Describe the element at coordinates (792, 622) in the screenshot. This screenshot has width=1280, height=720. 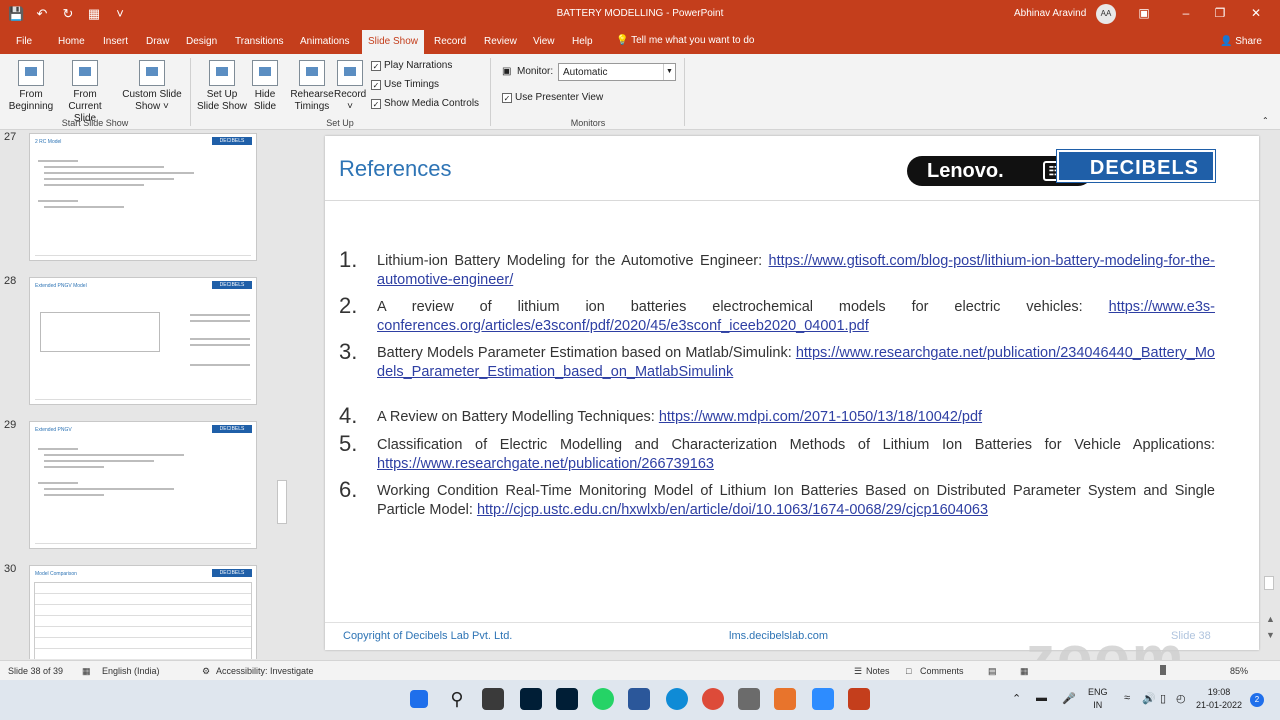
I see `footer-divider` at that location.